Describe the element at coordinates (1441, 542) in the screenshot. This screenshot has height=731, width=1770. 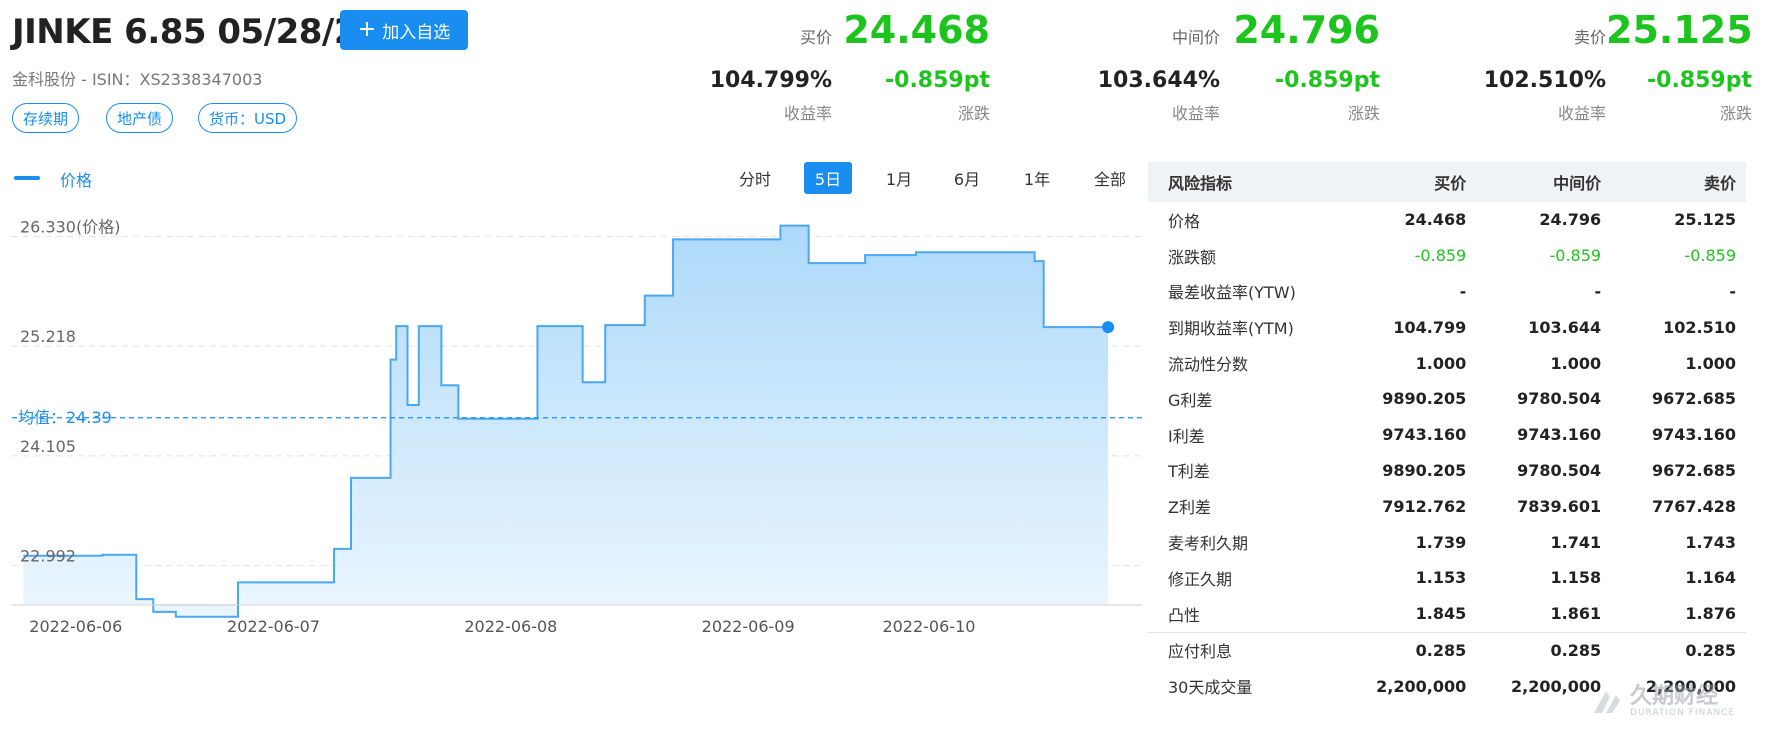
I see `bid-value: 1.739` at that location.